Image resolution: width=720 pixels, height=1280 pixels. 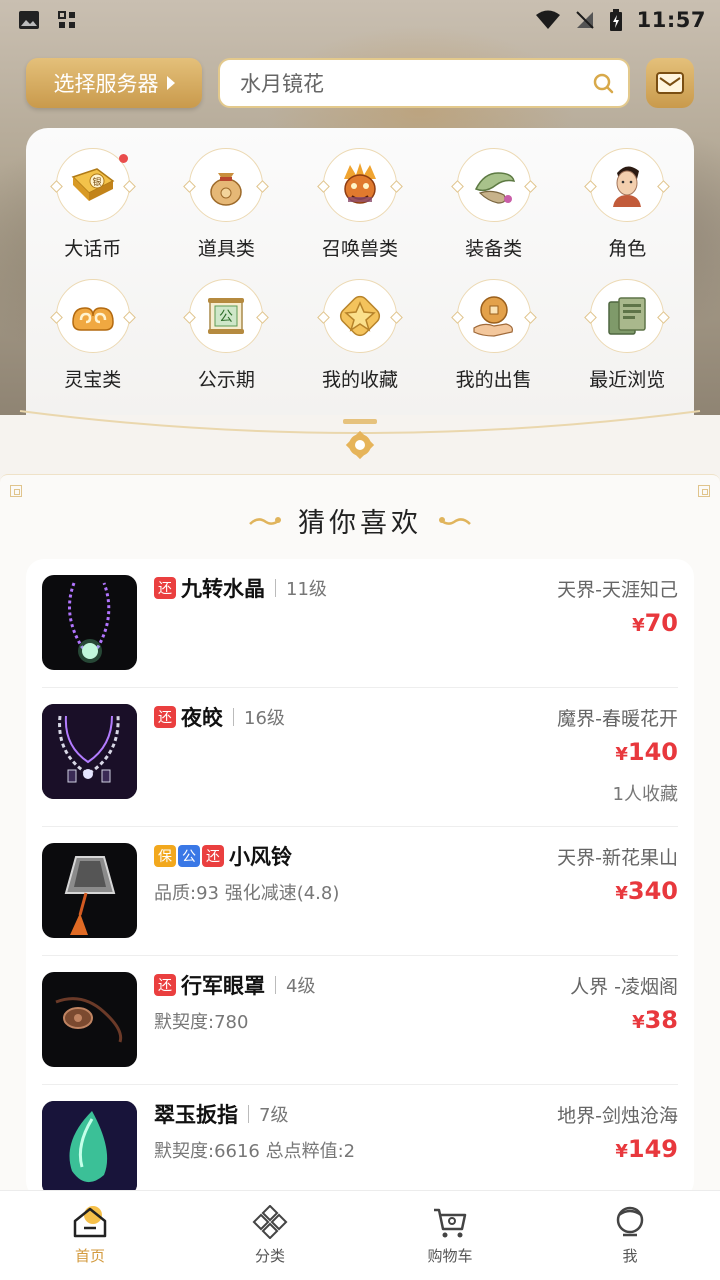 What do you see at coordinates (627, 316) in the screenshot?
I see `book-icon` at bounding box center [627, 316].